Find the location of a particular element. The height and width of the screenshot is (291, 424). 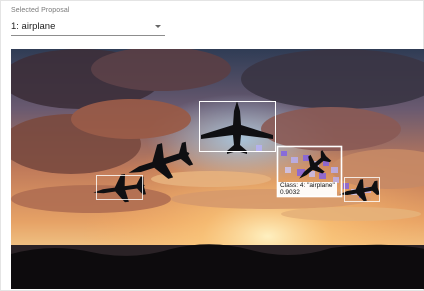

proposal-select: Selected Proposal 1: airplane is located at coordinates (88, 21).